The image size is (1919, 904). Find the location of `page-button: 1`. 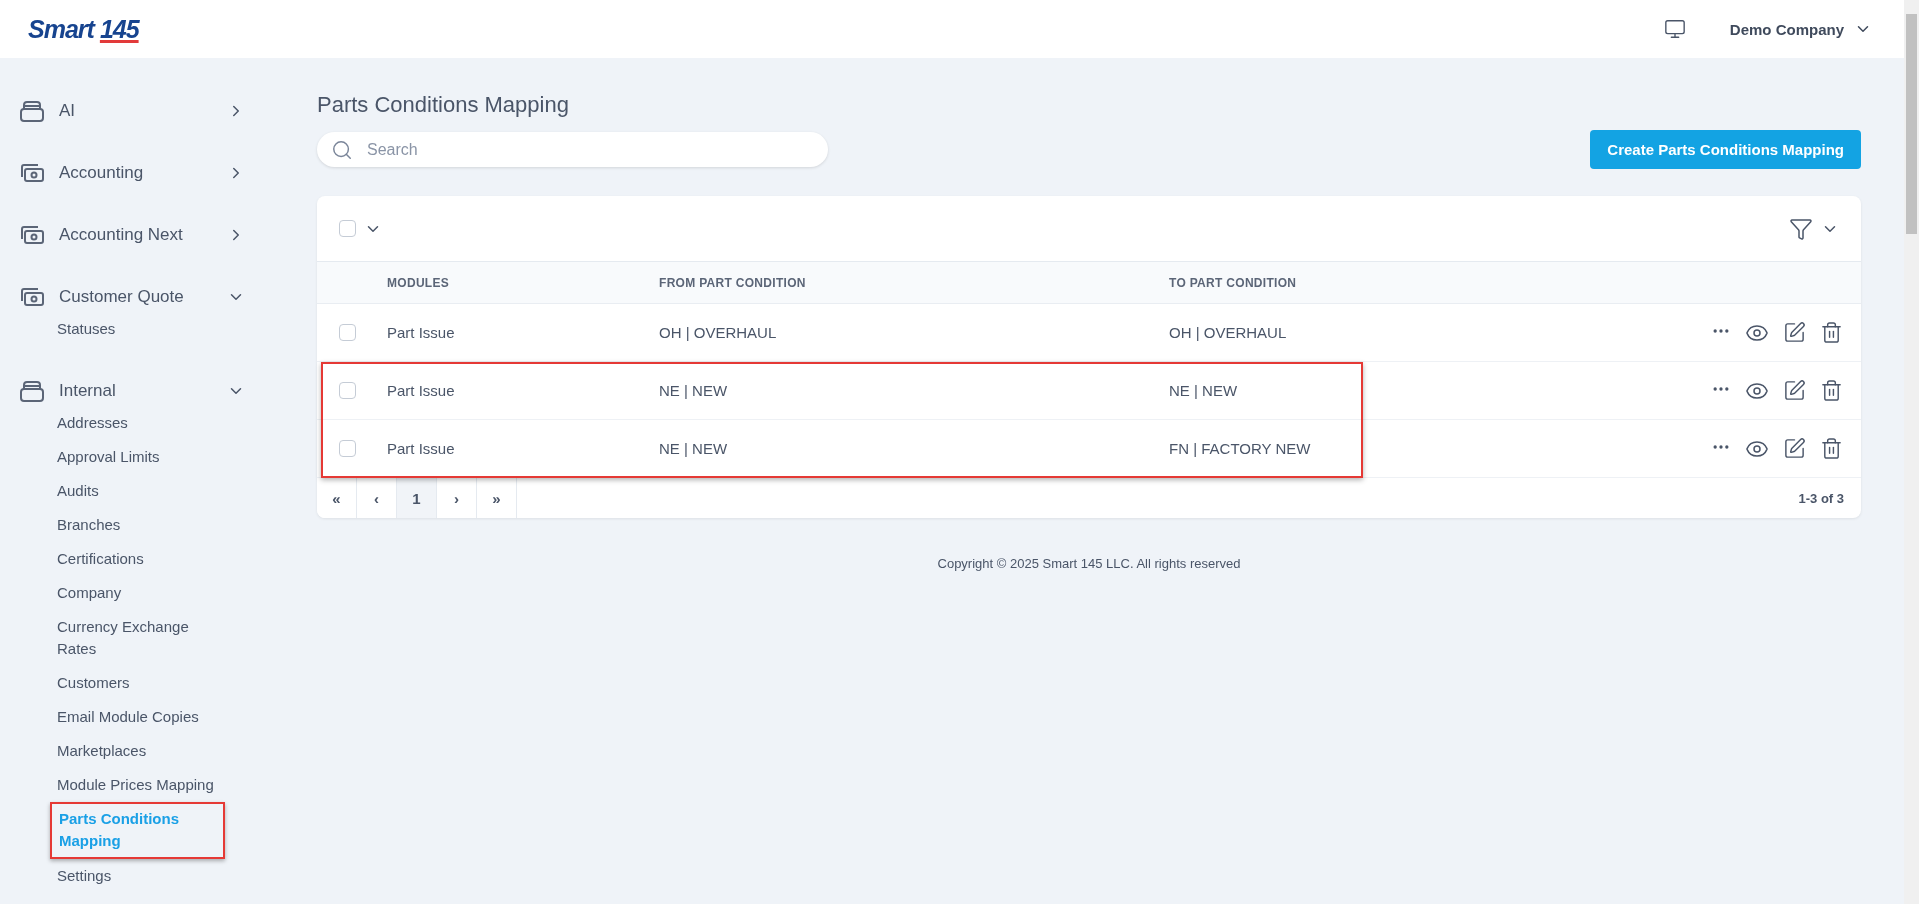

page-button: 1 is located at coordinates (417, 498).